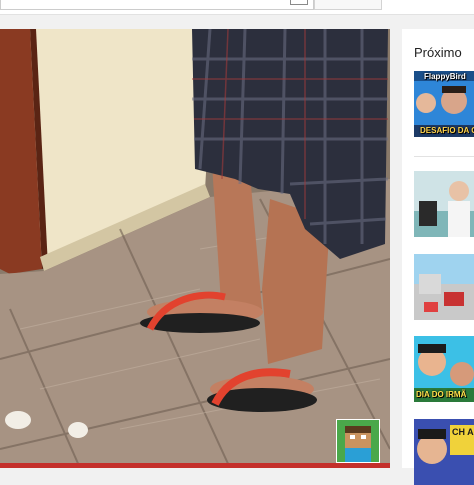  Describe the element at coordinates (195, 465) in the screenshot. I see `progress-bar` at that location.